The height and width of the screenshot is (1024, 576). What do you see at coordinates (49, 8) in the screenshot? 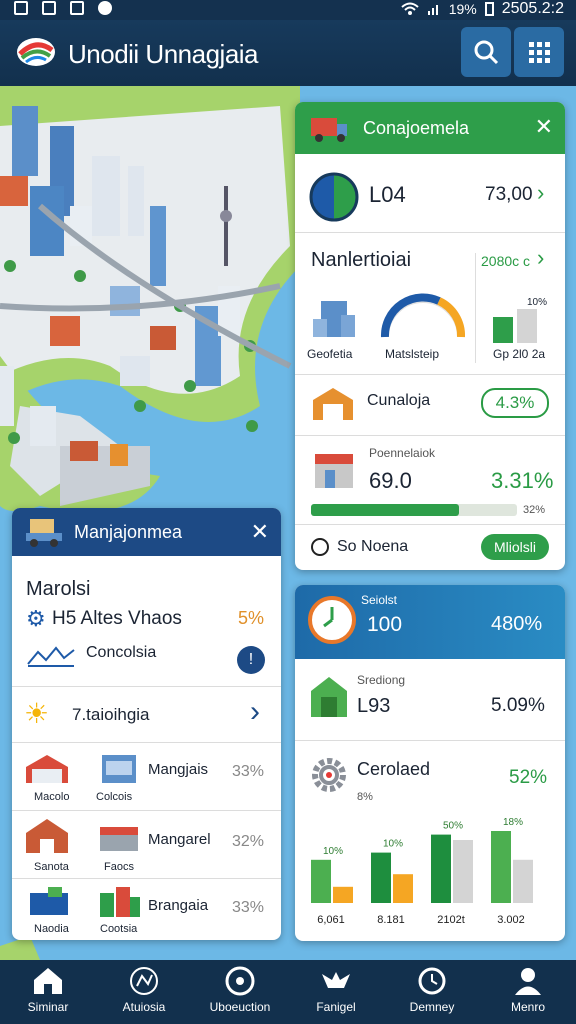
I see `grid-icon` at bounding box center [49, 8].